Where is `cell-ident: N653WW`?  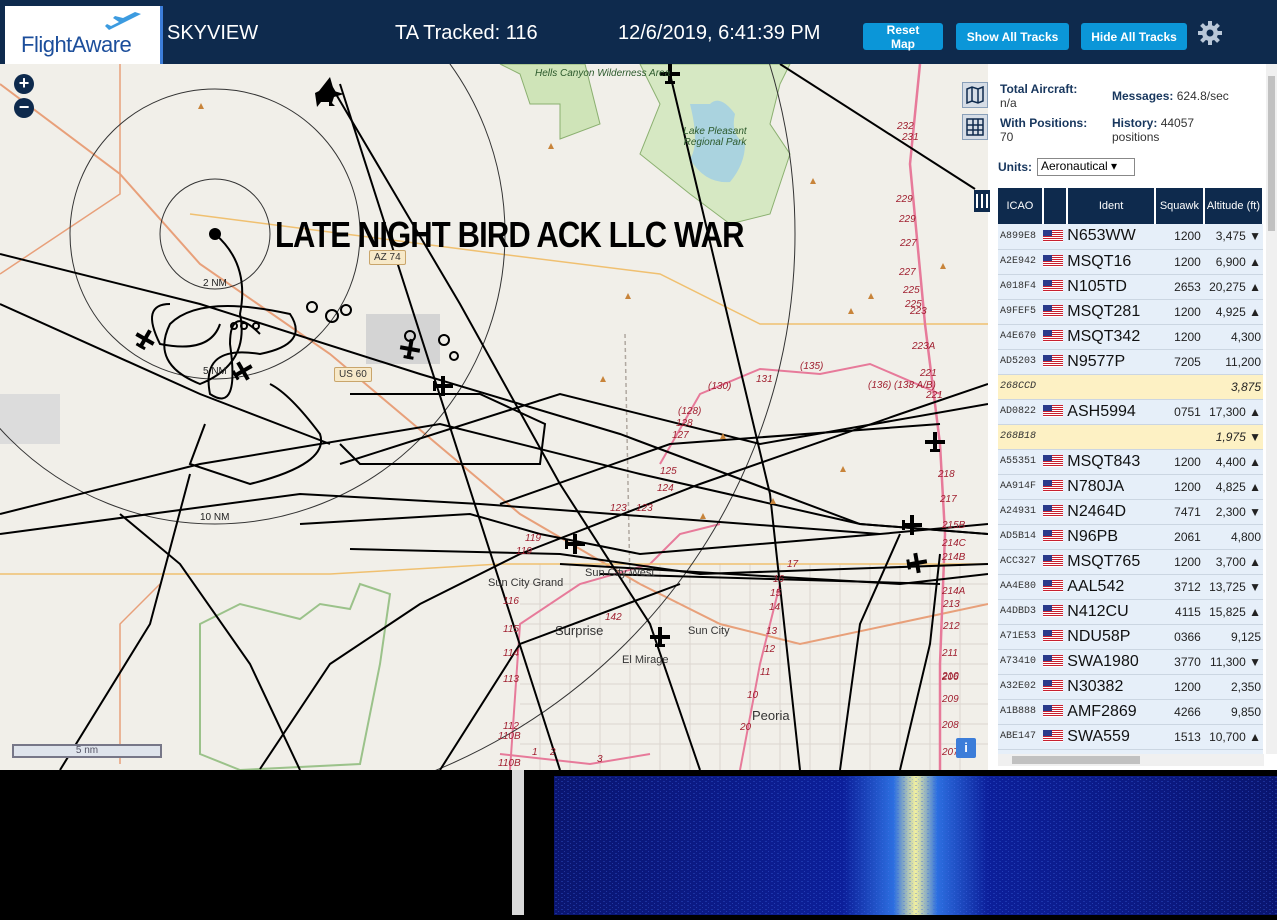 cell-ident: N653WW is located at coordinates (1111, 237).